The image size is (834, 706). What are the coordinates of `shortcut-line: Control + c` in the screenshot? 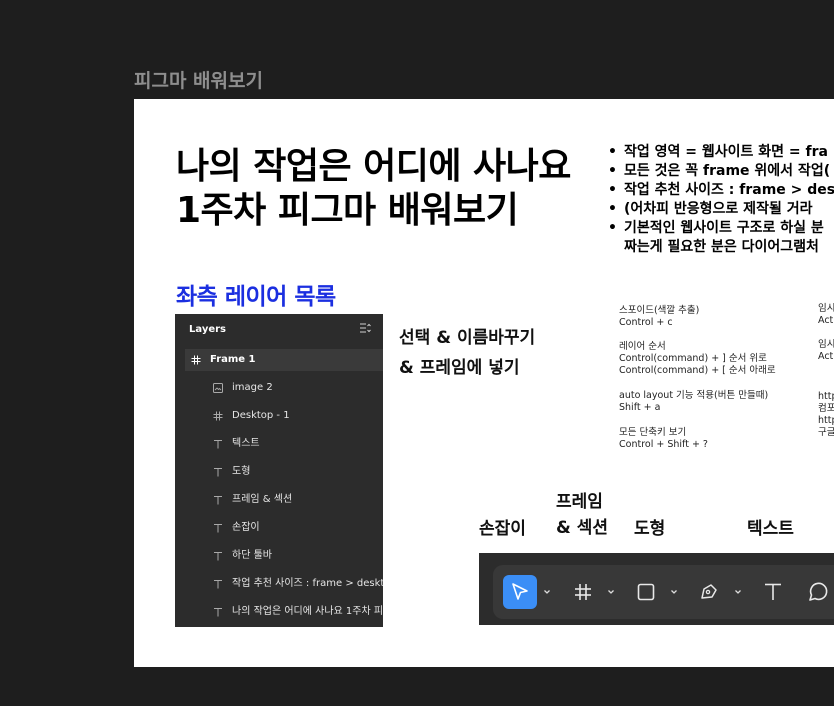 It's located at (646, 322).